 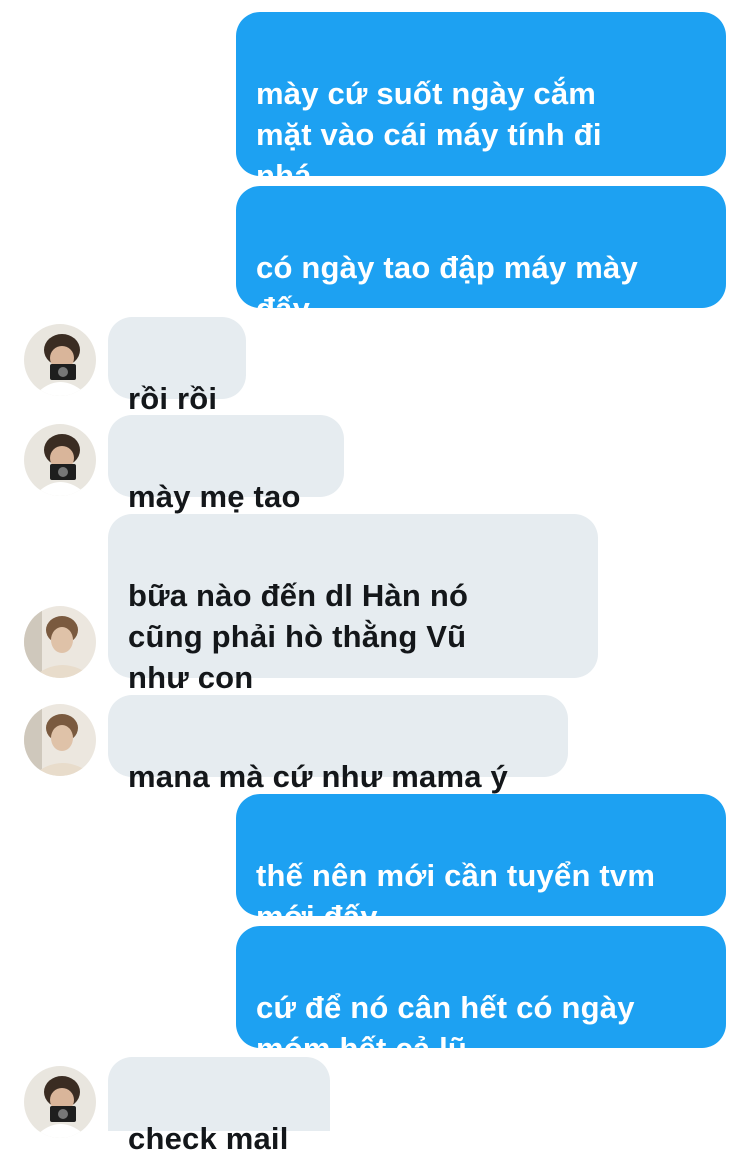 What do you see at coordinates (456, 896) in the screenshot?
I see `message-text: thế nên mới cần tuyển tvm mới đấy` at bounding box center [456, 896].